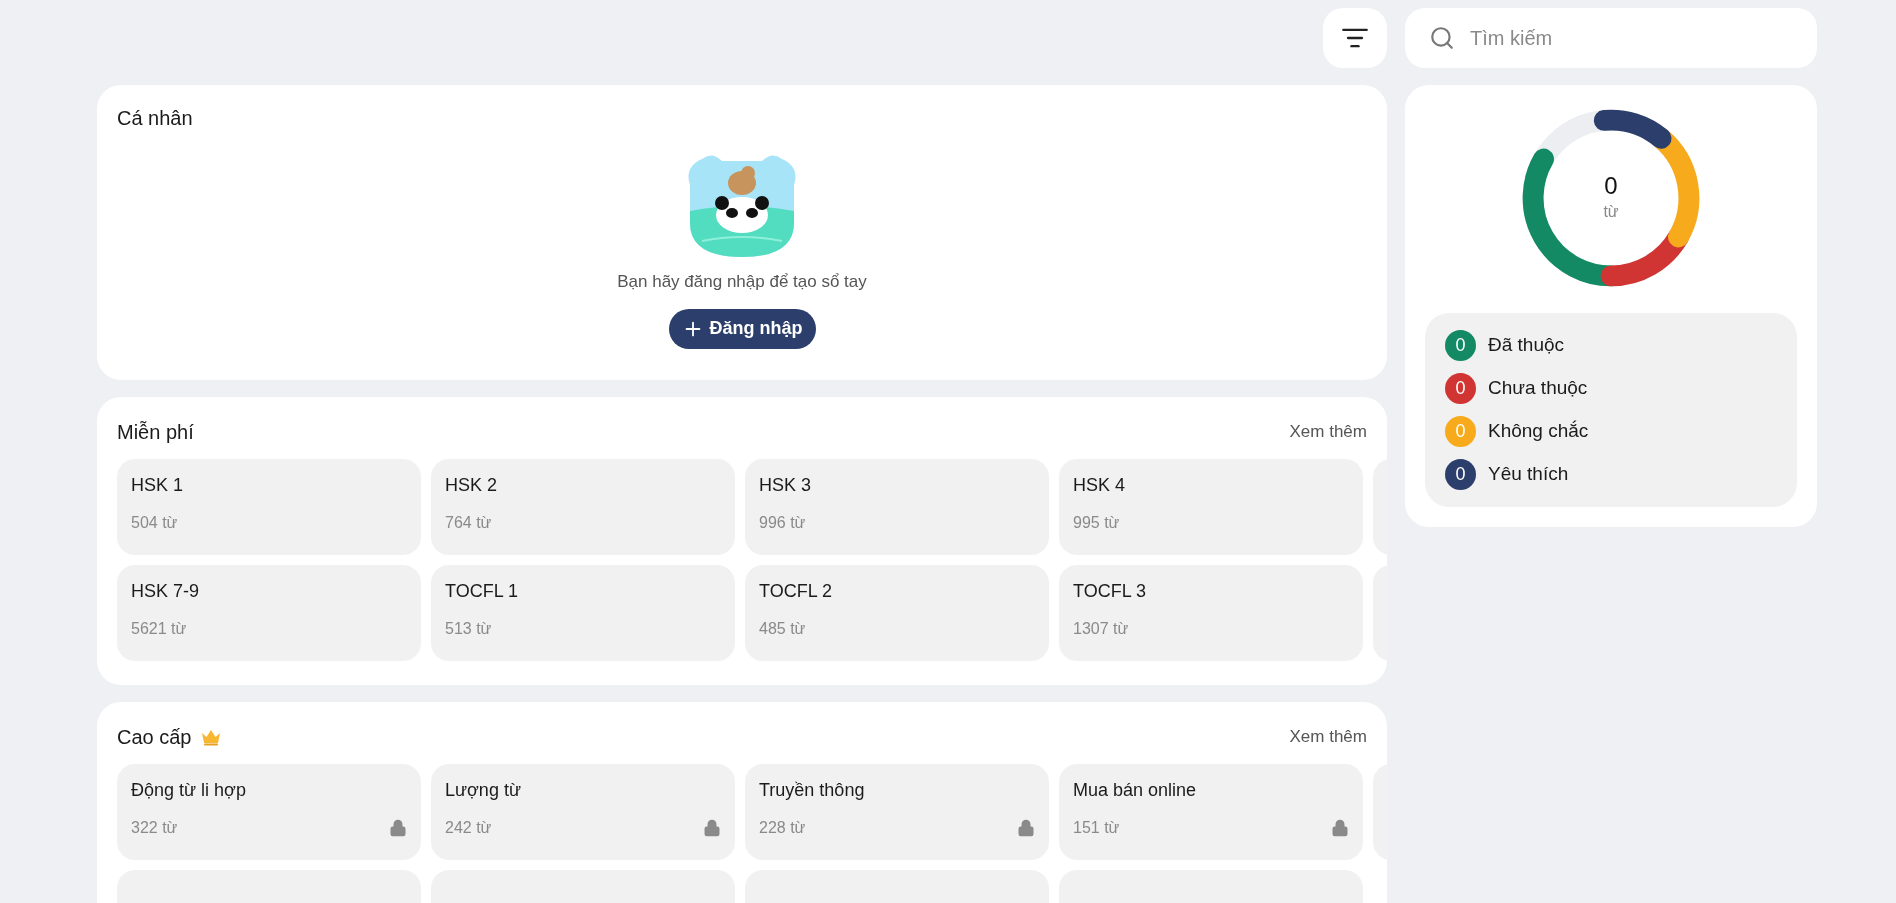  I want to click on filter-button, so click(1355, 38).